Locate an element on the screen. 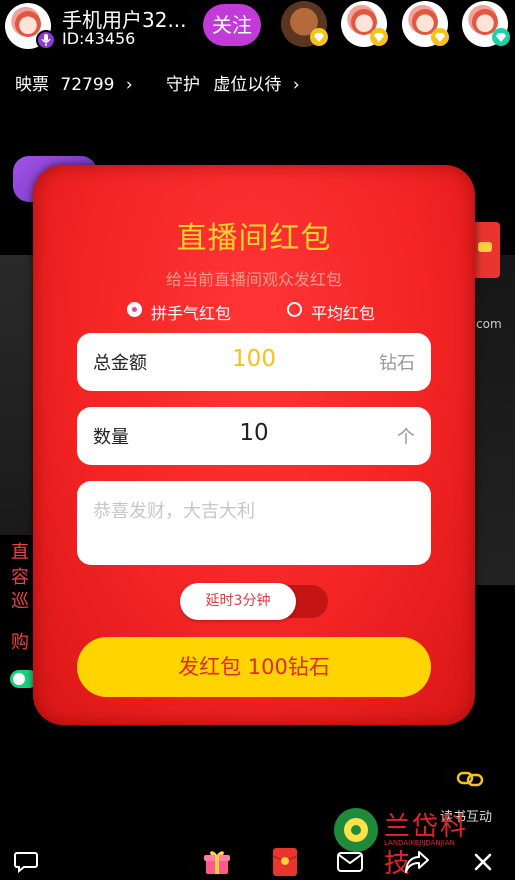 This screenshot has height=880, width=515. side-text: 直 is located at coordinates (20, 552).